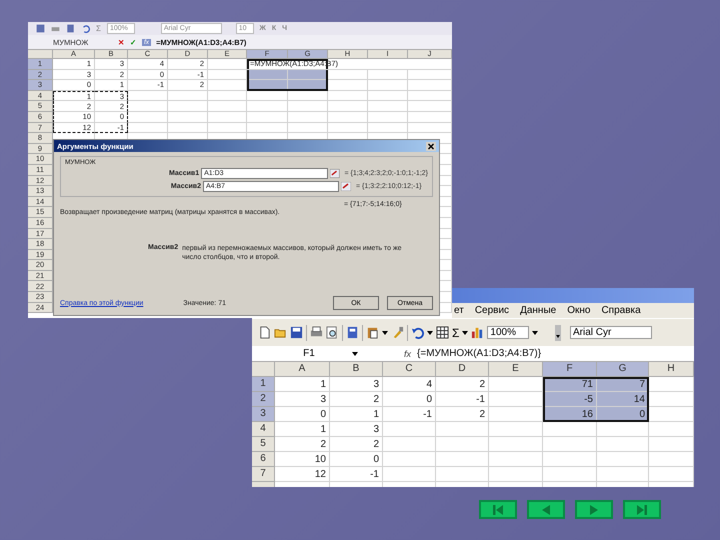  What do you see at coordinates (302, 459) in the screenshot?
I see `sheet-cell: 10` at bounding box center [302, 459].